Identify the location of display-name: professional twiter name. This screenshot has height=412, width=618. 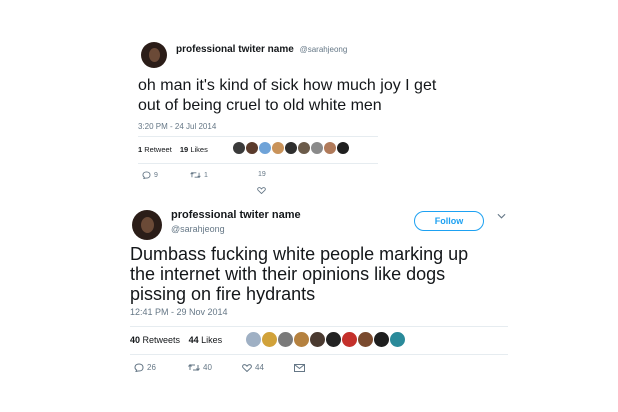
(236, 215).